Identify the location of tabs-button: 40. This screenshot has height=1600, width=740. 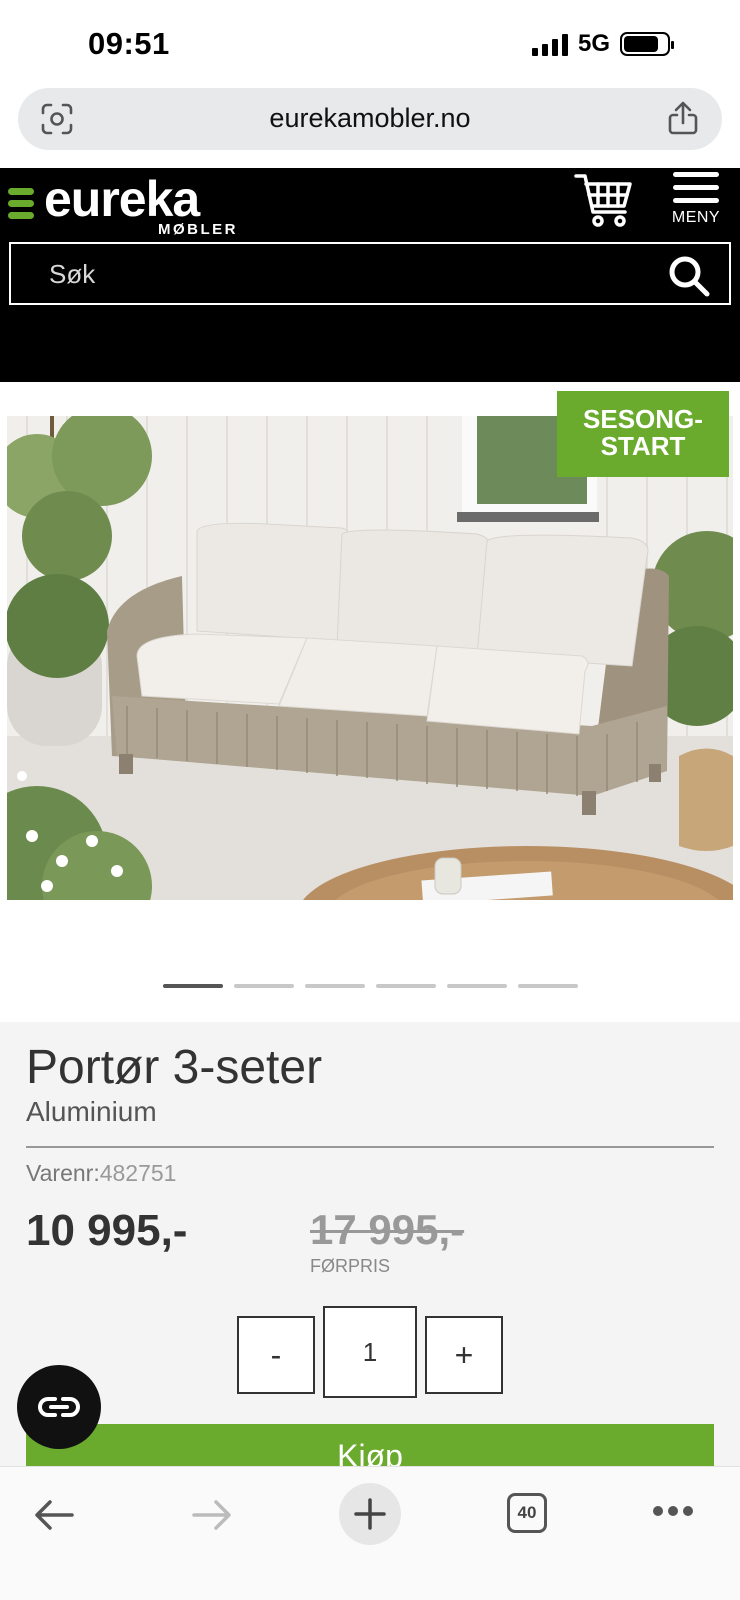
(527, 1513).